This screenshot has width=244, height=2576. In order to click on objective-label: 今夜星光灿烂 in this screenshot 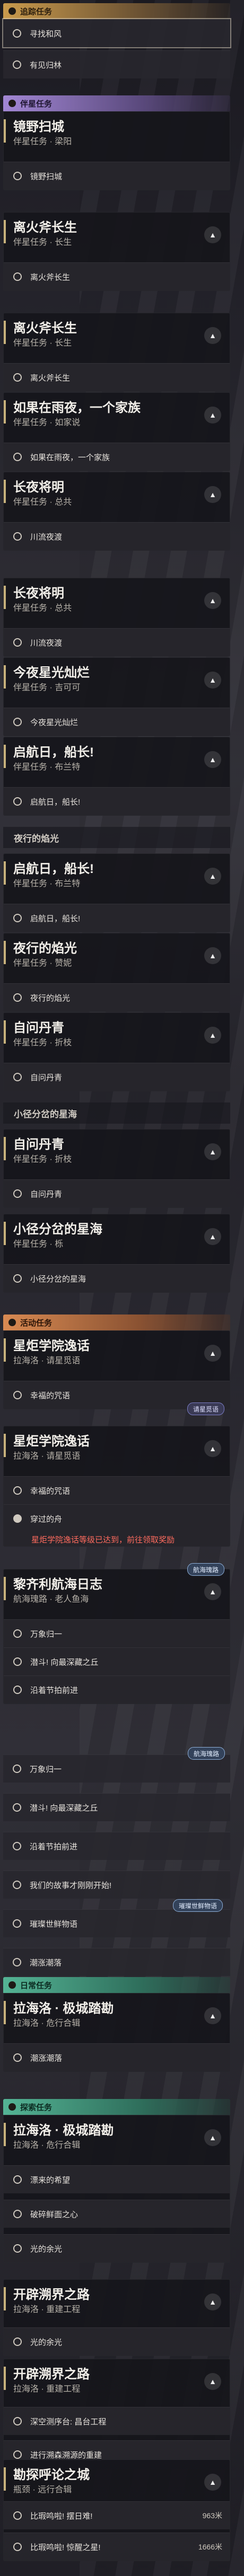, I will do `click(55, 722)`.